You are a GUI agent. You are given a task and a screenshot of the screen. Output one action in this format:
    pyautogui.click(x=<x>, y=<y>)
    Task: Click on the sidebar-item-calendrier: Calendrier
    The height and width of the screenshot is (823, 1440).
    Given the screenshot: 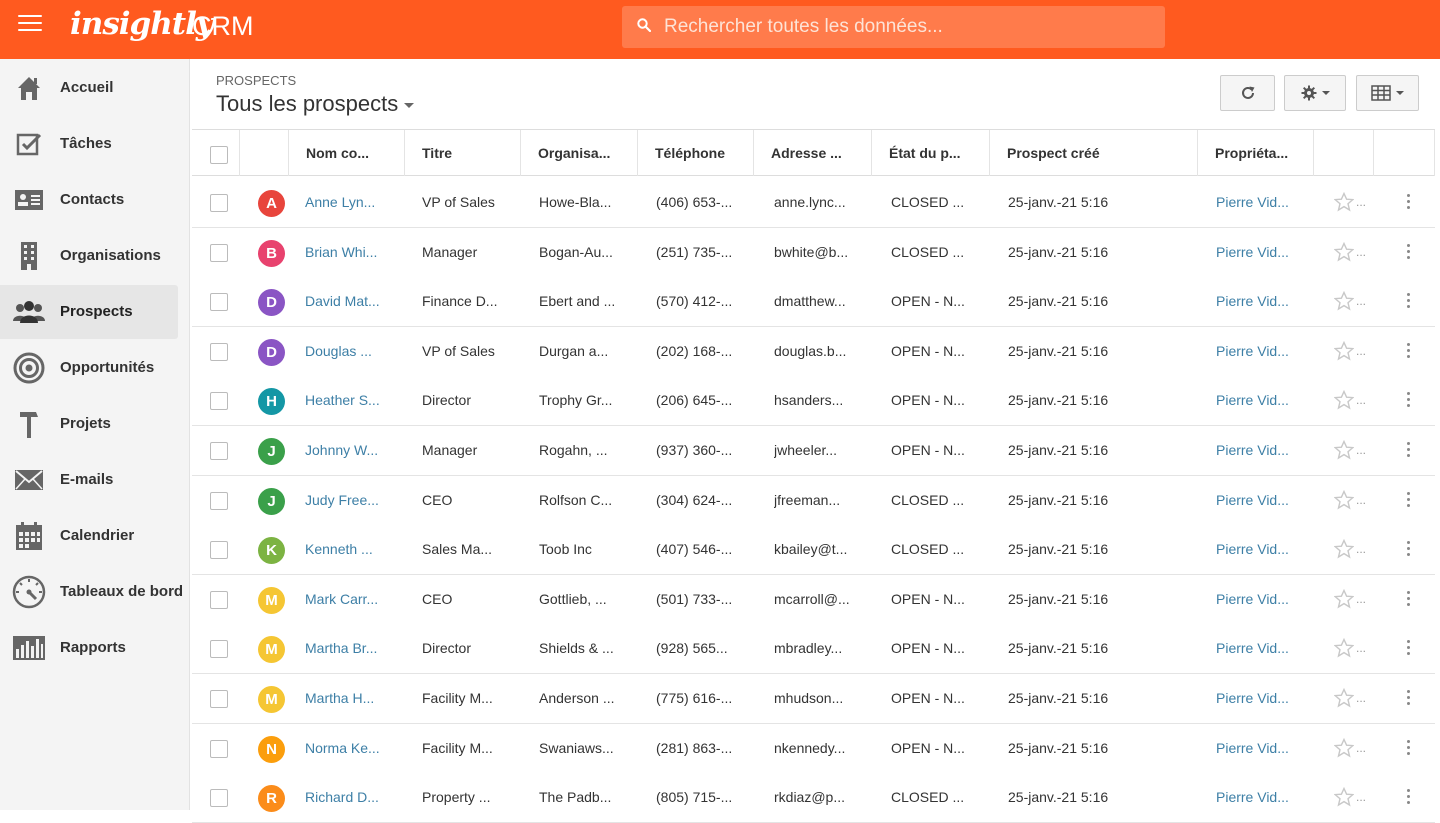 What is the action you would take?
    pyautogui.click(x=89, y=536)
    